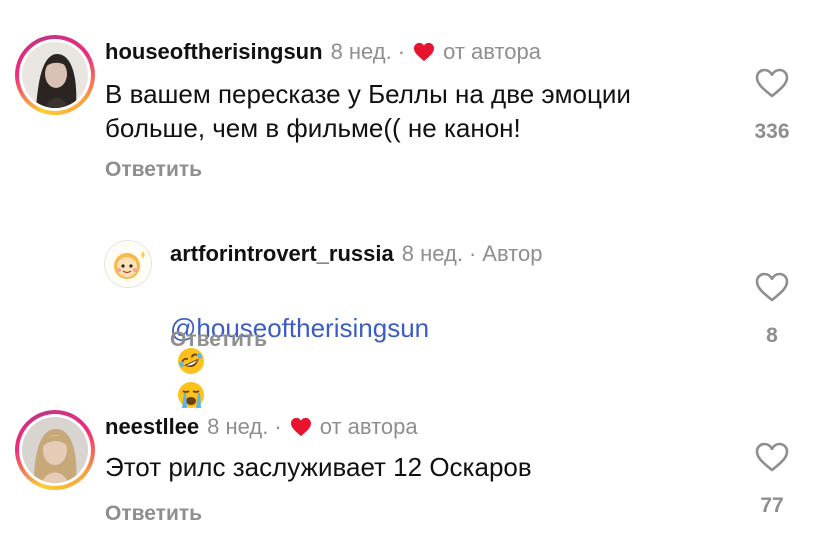  Describe the element at coordinates (282, 254) in the screenshot. I see `username: artforintrovert_russia` at that location.